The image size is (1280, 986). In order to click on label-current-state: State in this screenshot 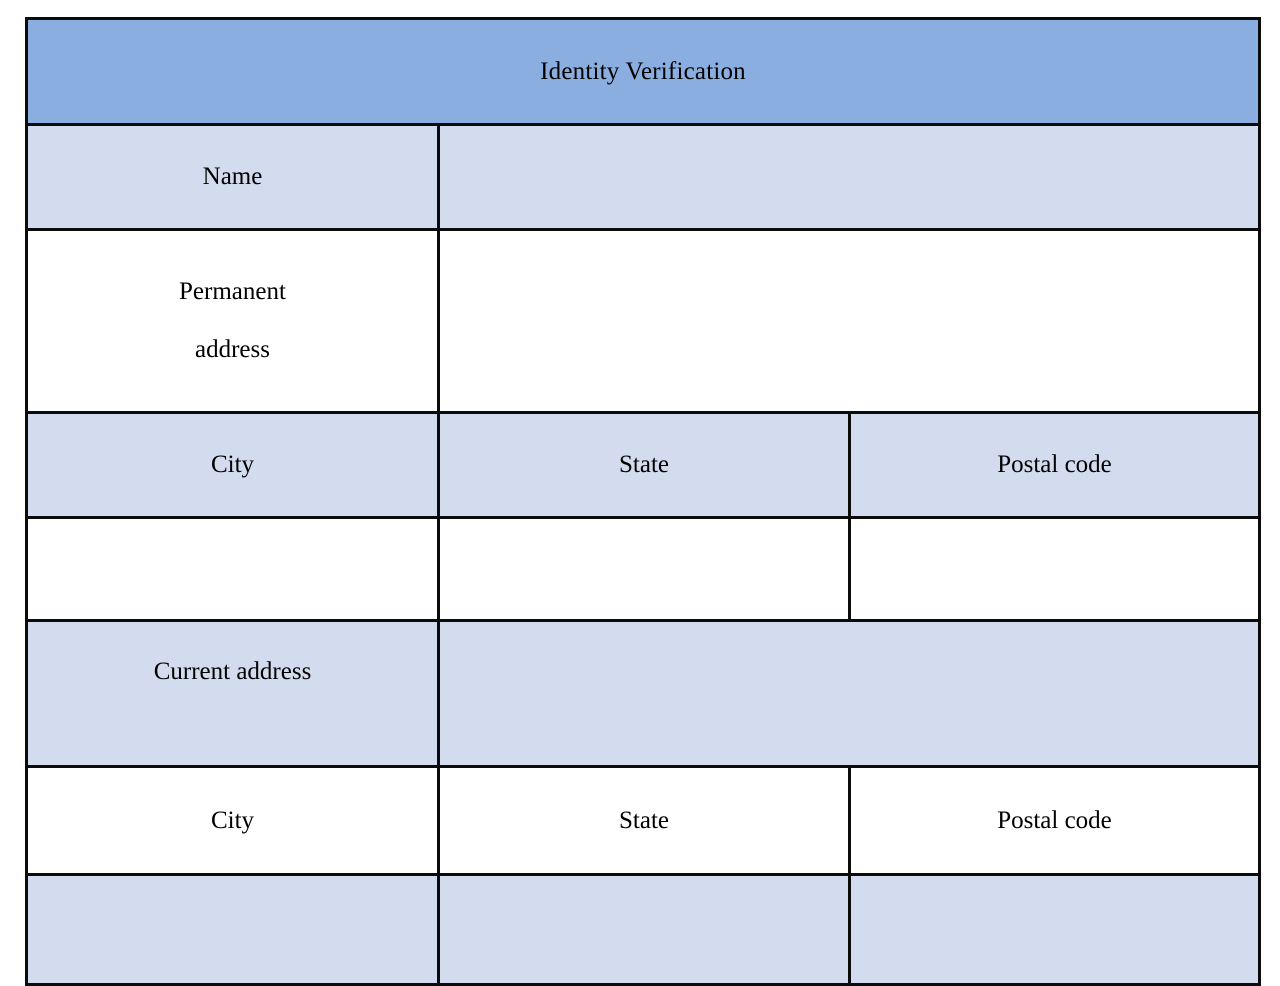, I will do `click(644, 820)`.